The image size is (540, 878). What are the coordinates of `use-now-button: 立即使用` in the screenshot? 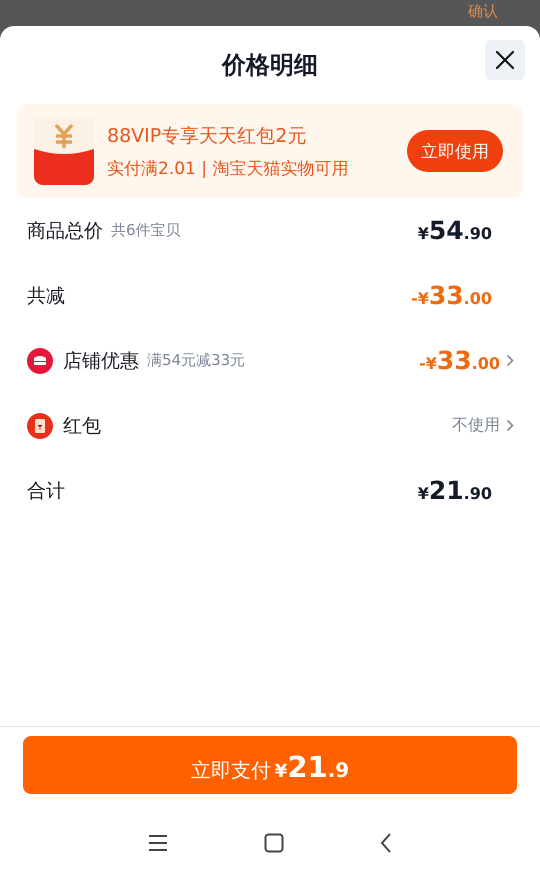 It's located at (455, 151).